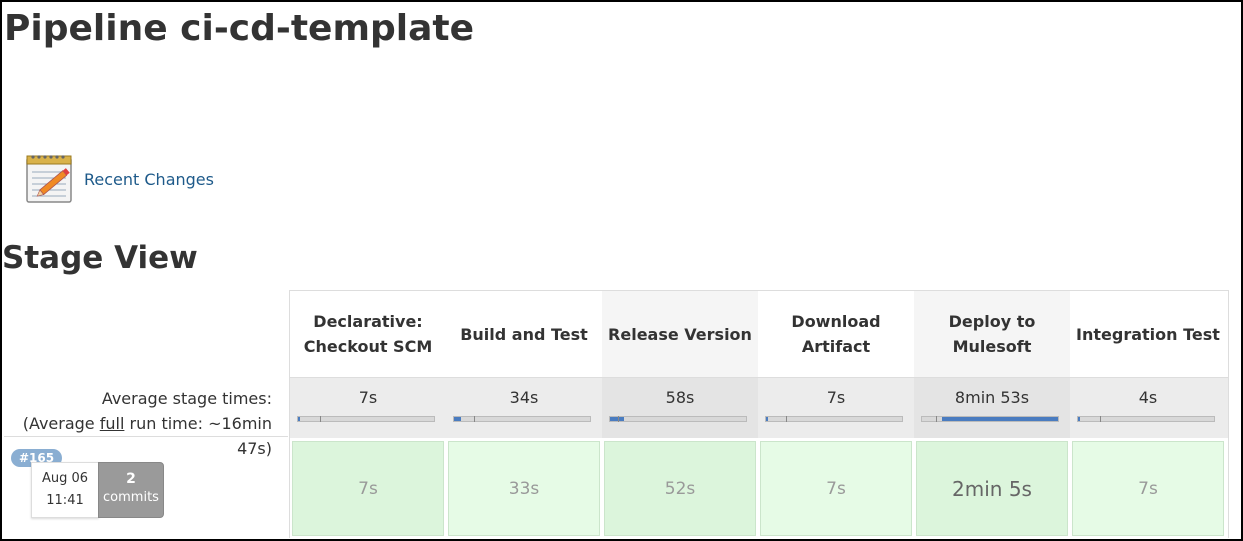 The image size is (1243, 541). I want to click on recent-changes-link: Recent Changes, so click(149, 179).